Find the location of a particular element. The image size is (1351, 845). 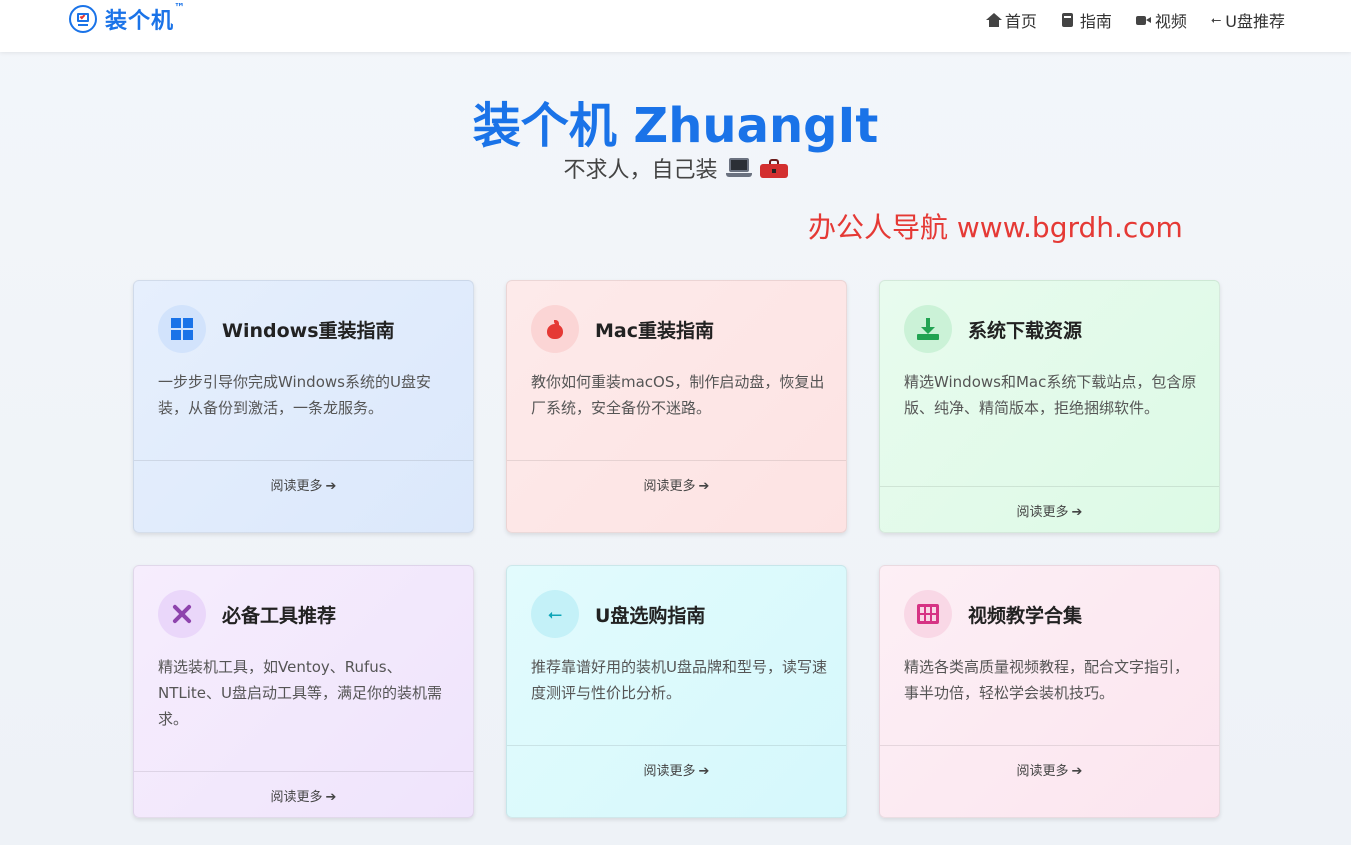

toolbox-icon is located at coordinates (773, 168).